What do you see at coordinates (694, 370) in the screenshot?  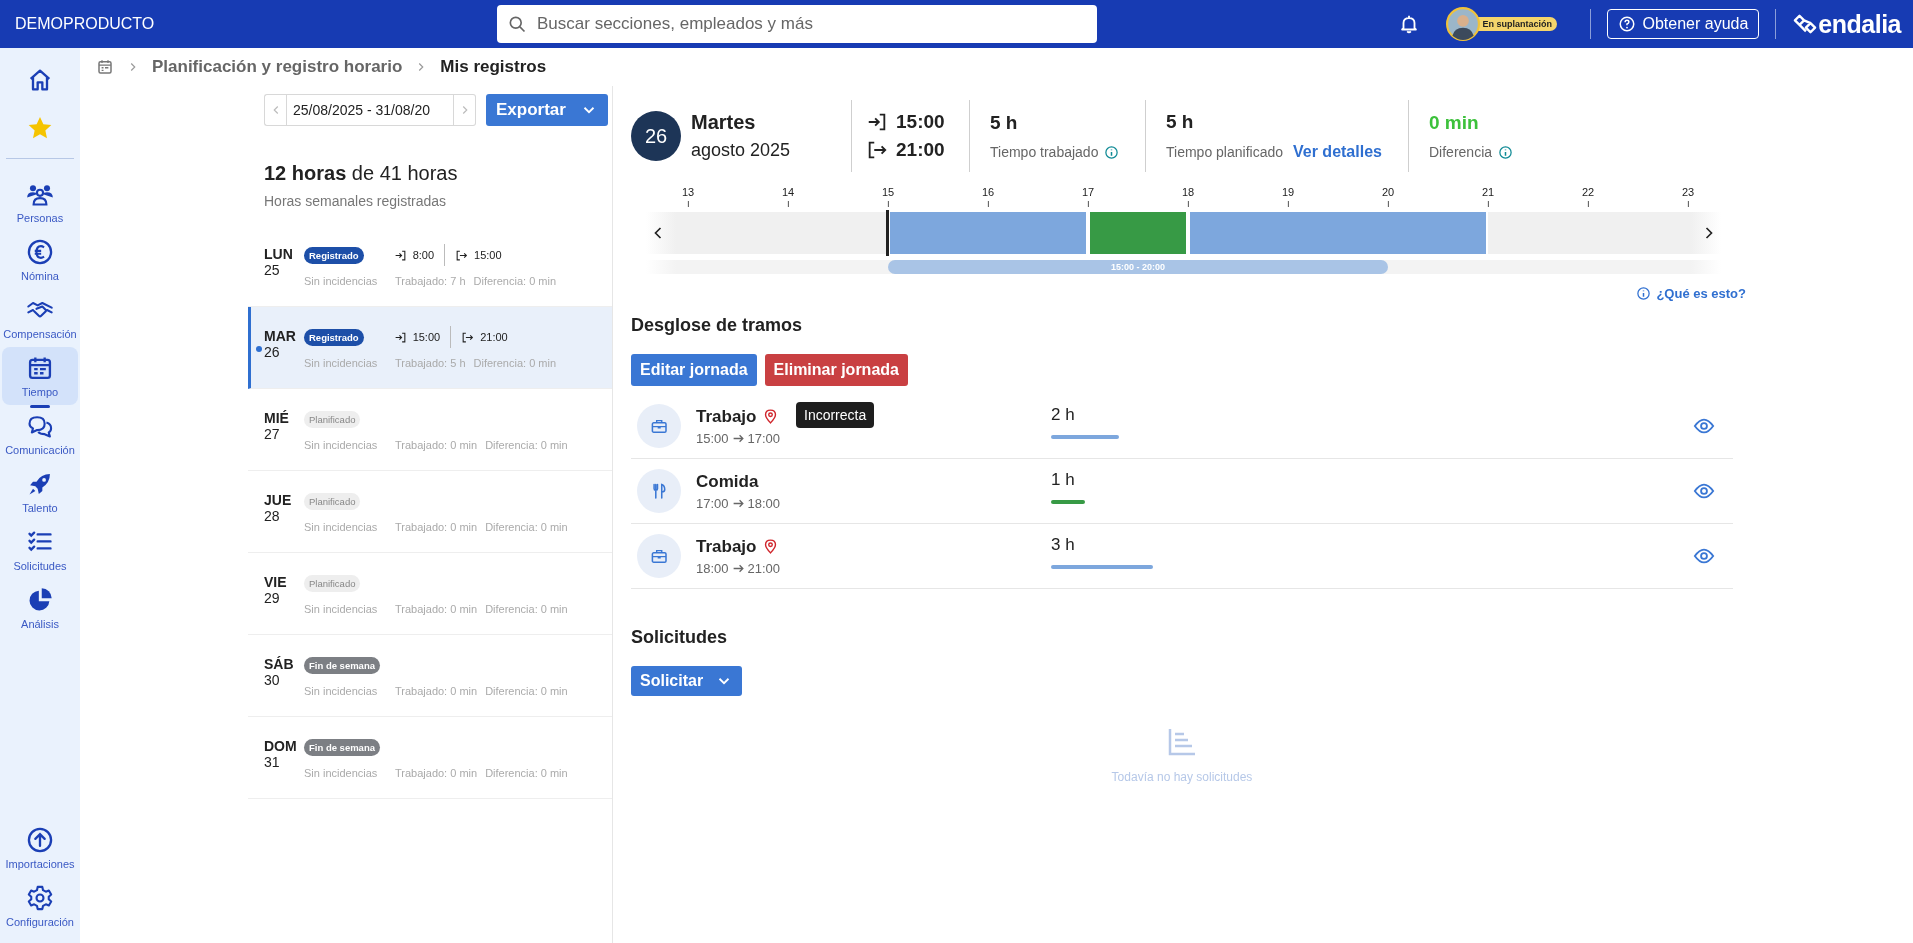 I see `edit-day-button: Editar jornada` at bounding box center [694, 370].